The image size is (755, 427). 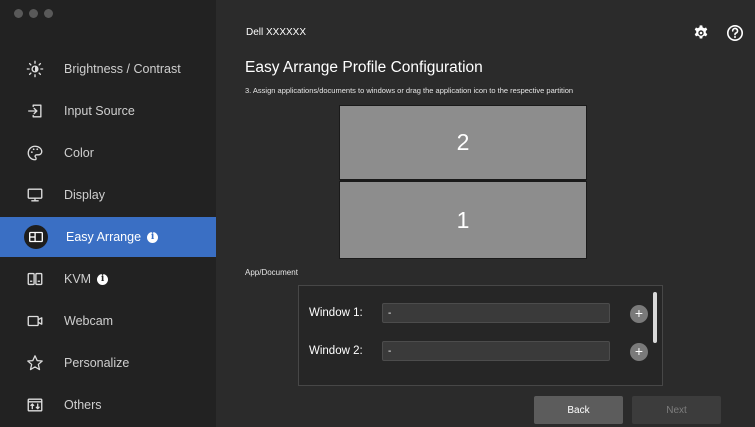 I want to click on kvm-icon, so click(x=35, y=279).